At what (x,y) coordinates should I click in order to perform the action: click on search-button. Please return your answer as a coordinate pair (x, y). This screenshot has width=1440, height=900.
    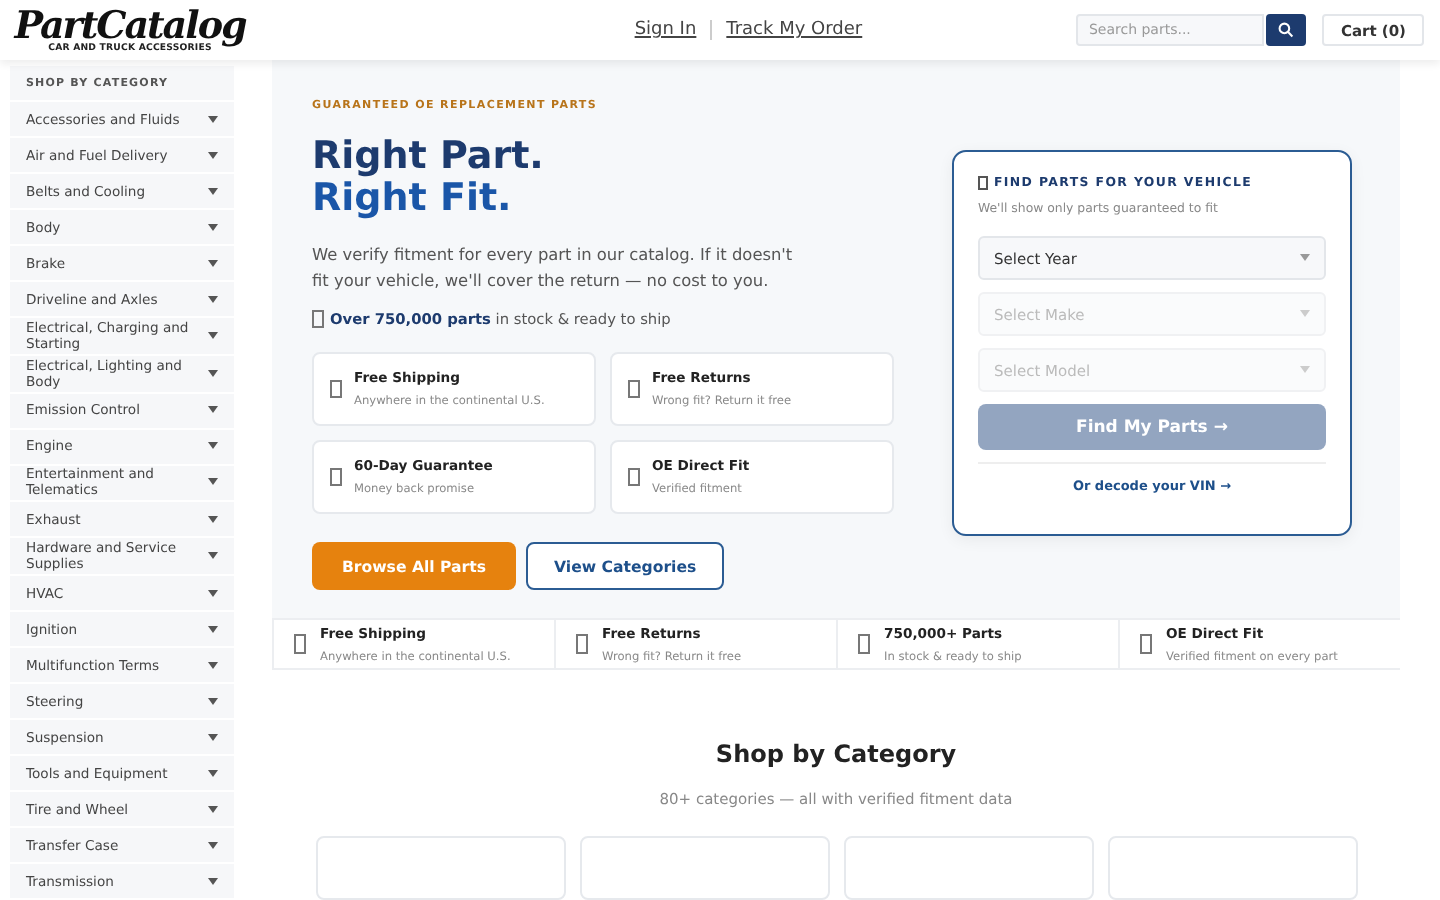
    Looking at the image, I should click on (1286, 30).